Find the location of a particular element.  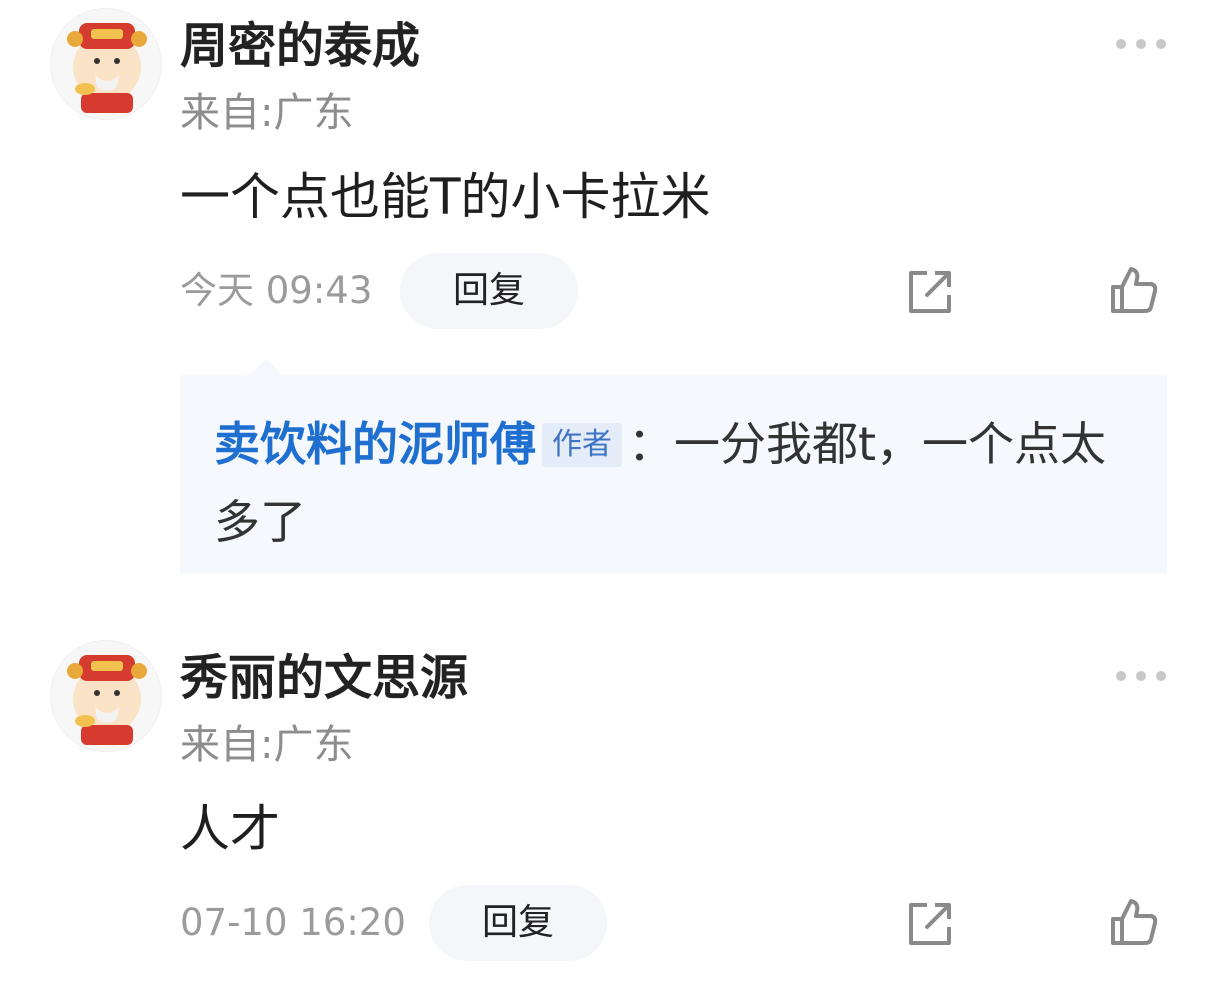

sub-reply-author: 卖饮料的泥师傅 is located at coordinates (375, 444).